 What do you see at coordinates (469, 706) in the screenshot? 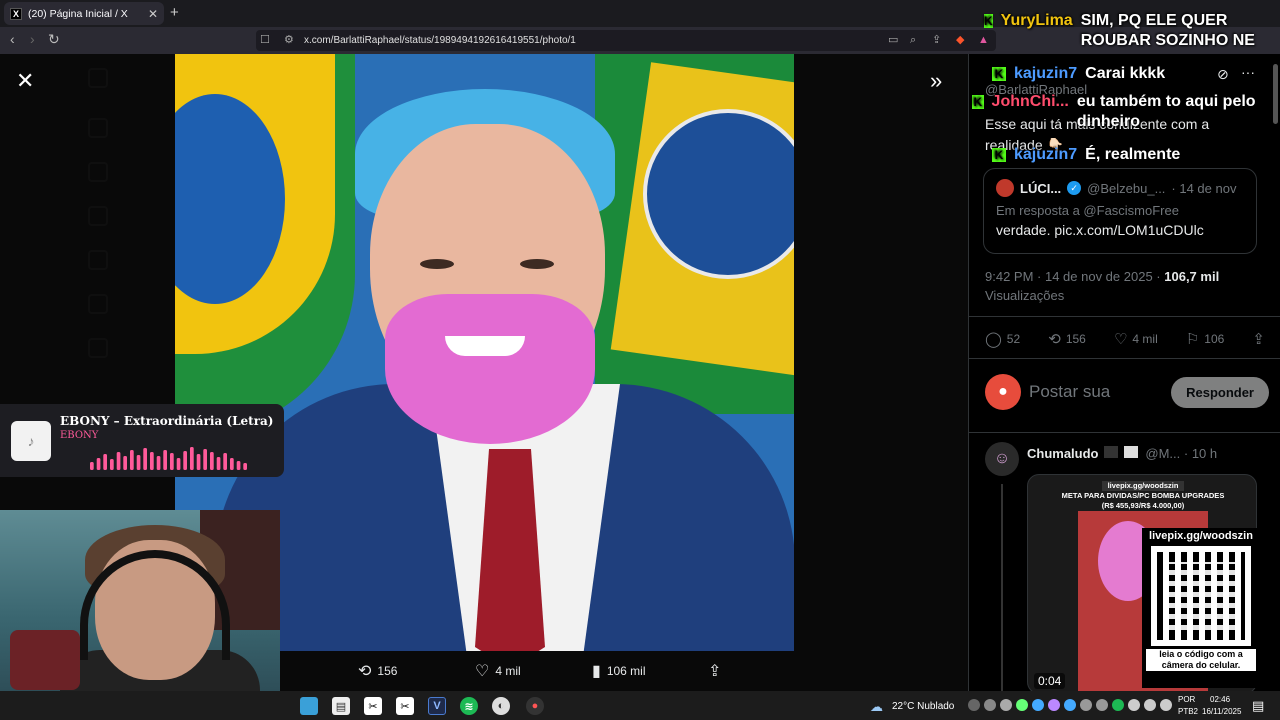
I see `spotify-icon: ≋` at bounding box center [469, 706].